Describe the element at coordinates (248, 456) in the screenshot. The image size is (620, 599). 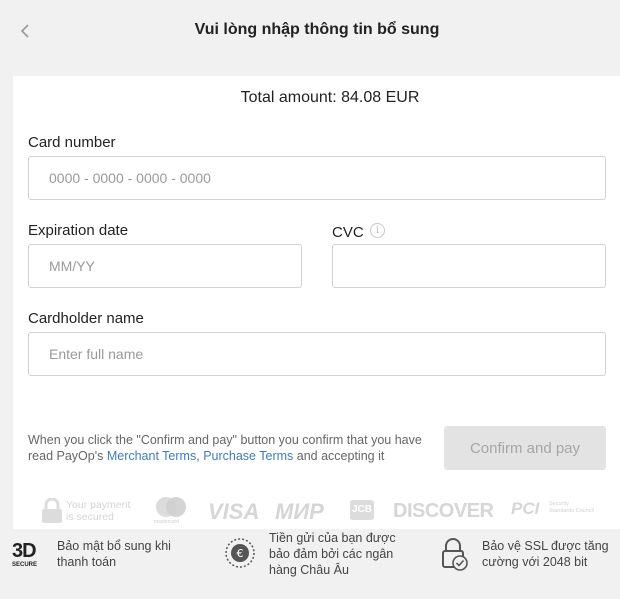
I see `purchase-terms-link: Purchase Terms` at that location.